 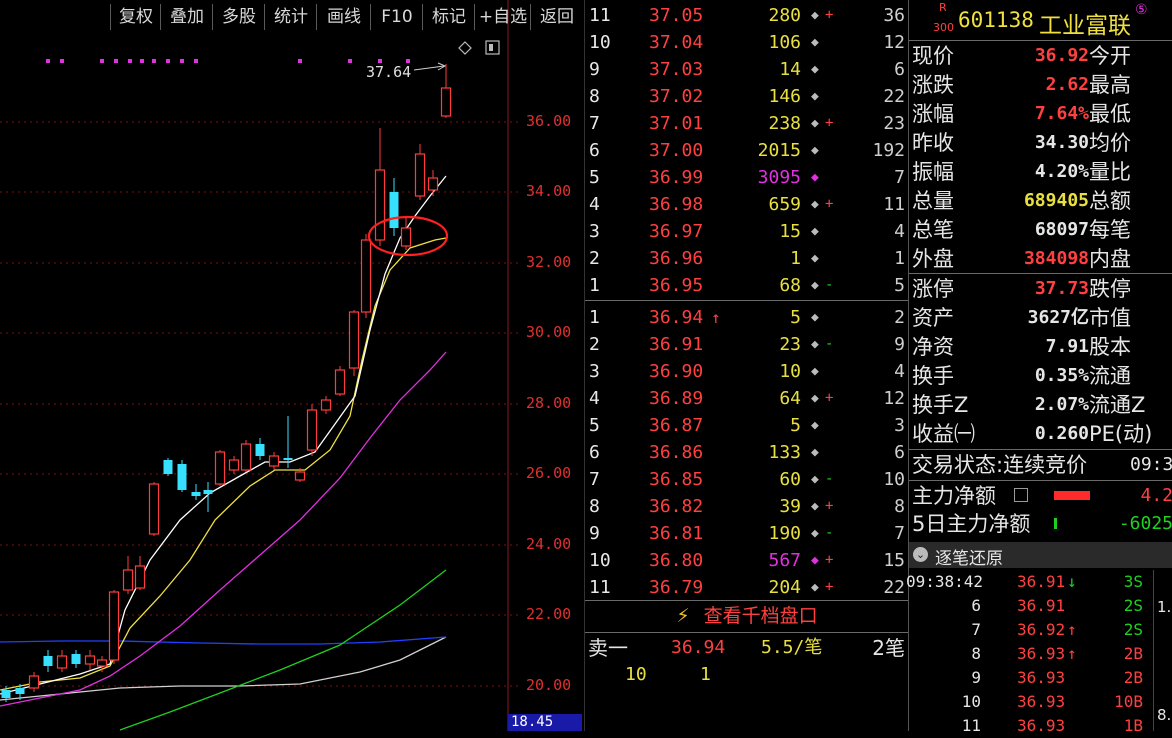 What do you see at coordinates (1061, 404) in the screenshot?
I see `fundamental-value: 2.07%` at bounding box center [1061, 404].